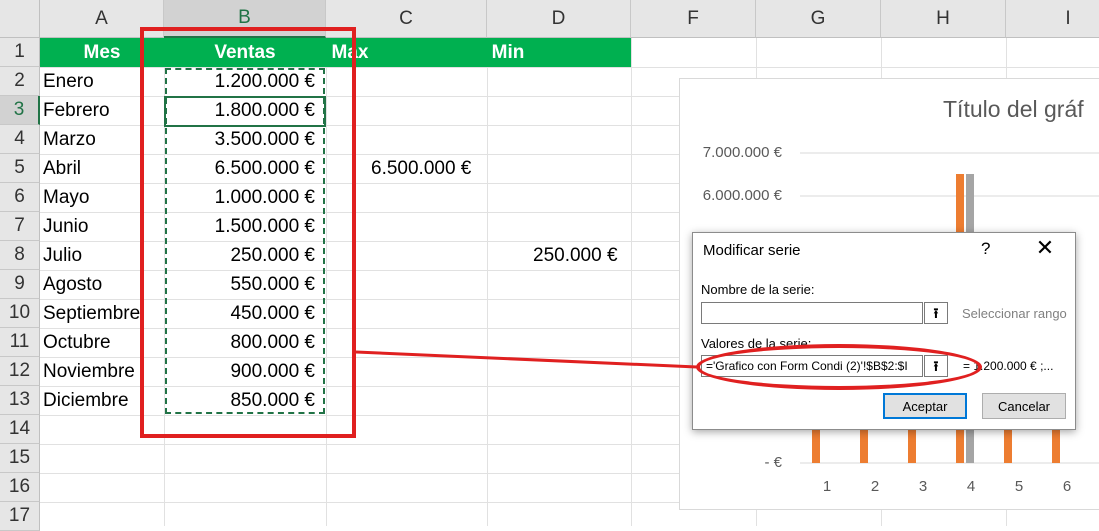 This screenshot has width=1099, height=531. I want to click on annotation-connector, so click(526, 359).